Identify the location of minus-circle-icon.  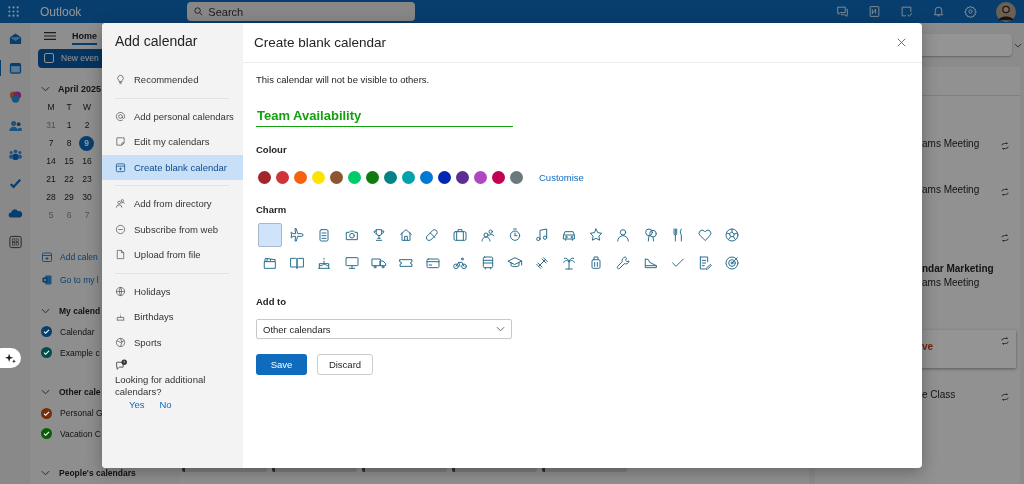
(120, 229).